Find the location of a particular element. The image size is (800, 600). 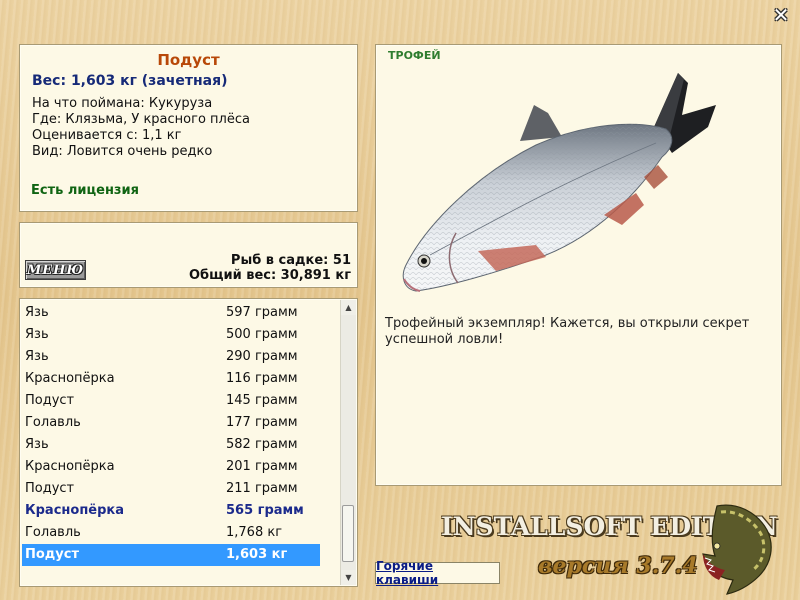

list-item: Язь 582 грамм is located at coordinates (171, 445).